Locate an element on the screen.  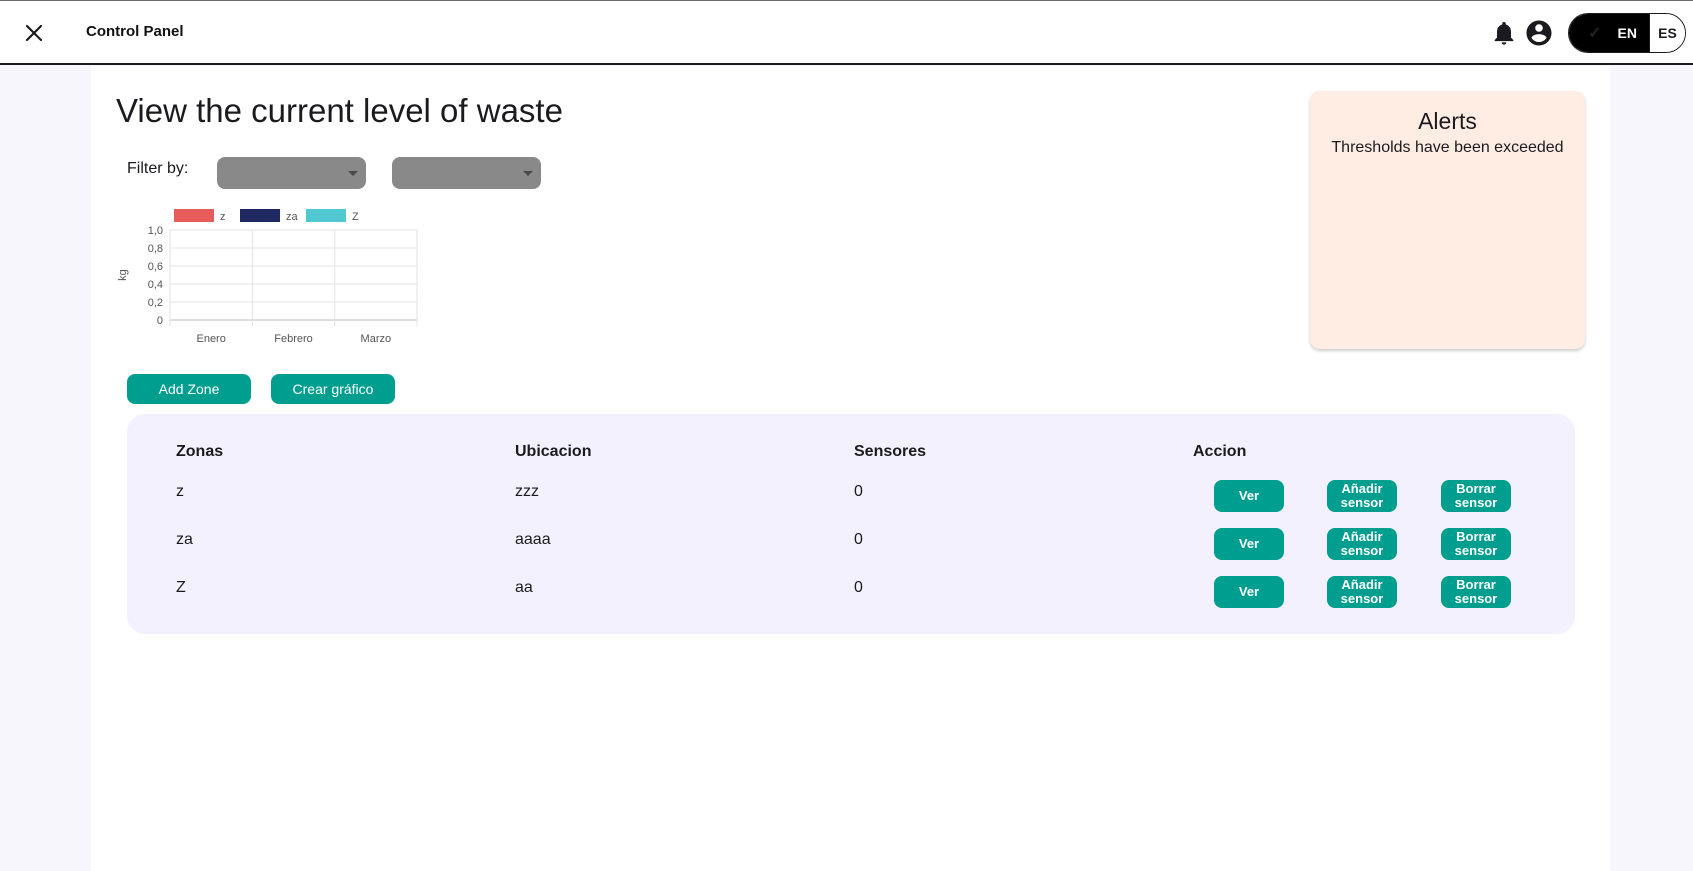
alerts-message: Thresholds have been exceeded is located at coordinates (1447, 147).